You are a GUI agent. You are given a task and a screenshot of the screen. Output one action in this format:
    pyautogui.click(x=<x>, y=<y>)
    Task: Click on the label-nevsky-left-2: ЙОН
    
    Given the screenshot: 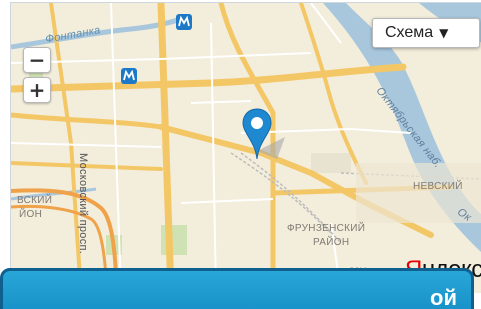 What is the action you would take?
    pyautogui.click(x=31, y=214)
    